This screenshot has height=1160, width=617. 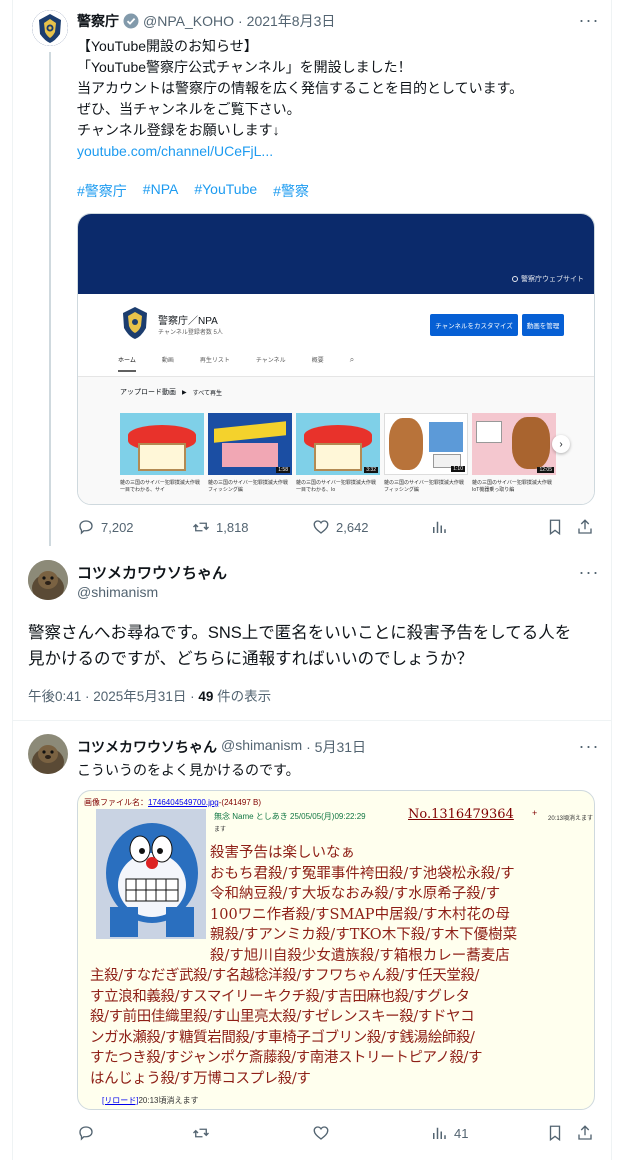 What do you see at coordinates (168, 363) in the screenshot?
I see `tab-videos: 動画` at bounding box center [168, 363].